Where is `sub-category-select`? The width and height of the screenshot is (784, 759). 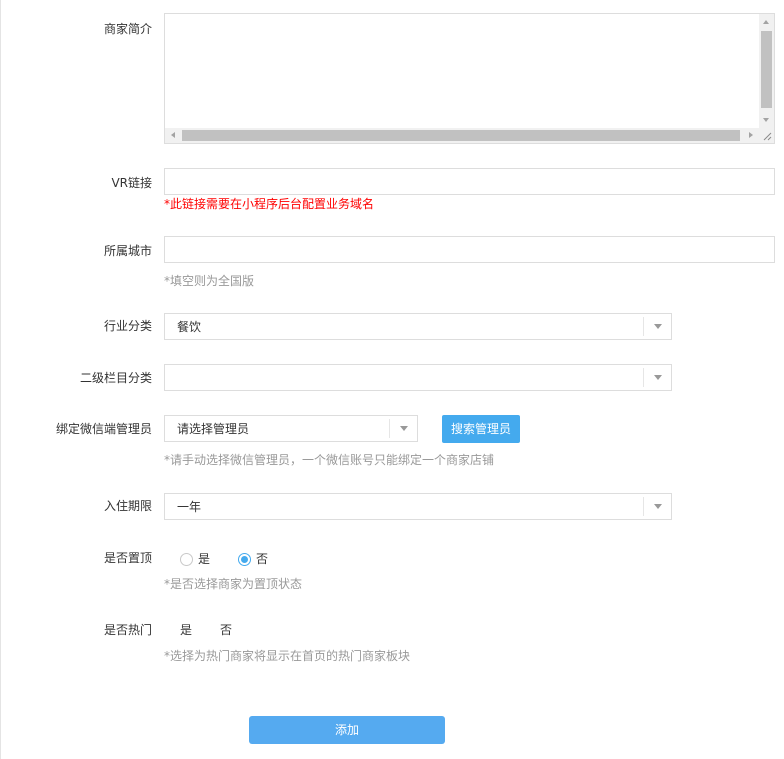 sub-category-select is located at coordinates (418, 377).